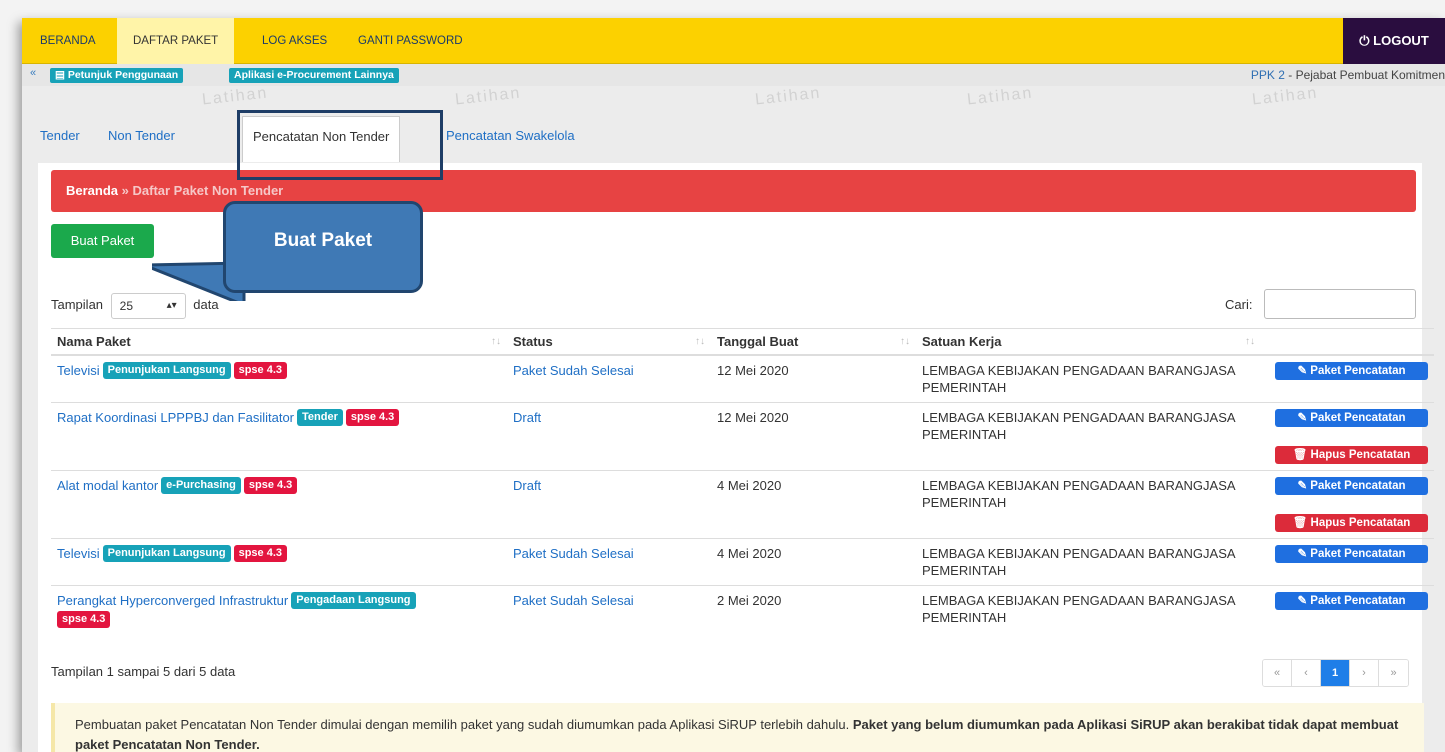 The width and height of the screenshot is (1445, 752). Describe the element at coordinates (410, 41) in the screenshot. I see `nav-ganti-password: GANTI PASSWORD` at that location.